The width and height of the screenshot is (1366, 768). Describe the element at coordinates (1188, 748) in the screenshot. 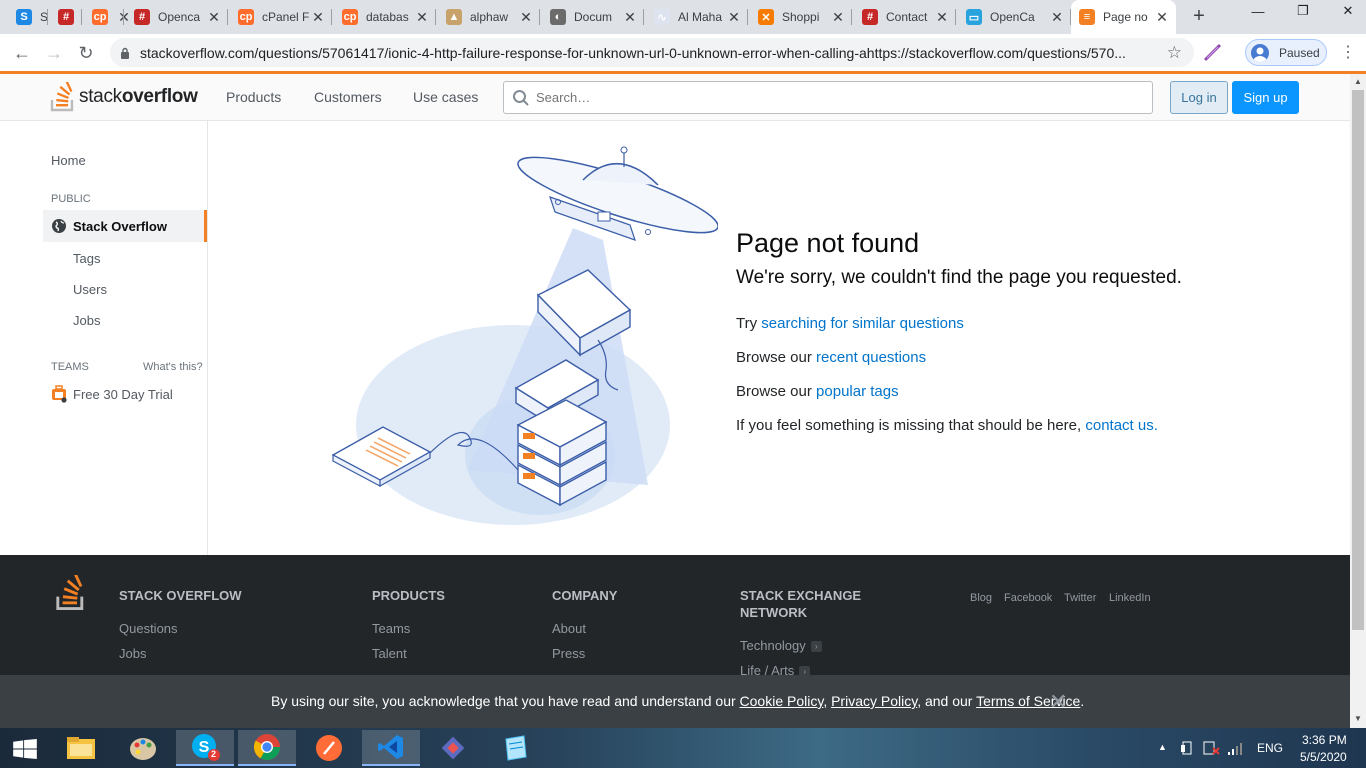

I see `device-icon` at that location.